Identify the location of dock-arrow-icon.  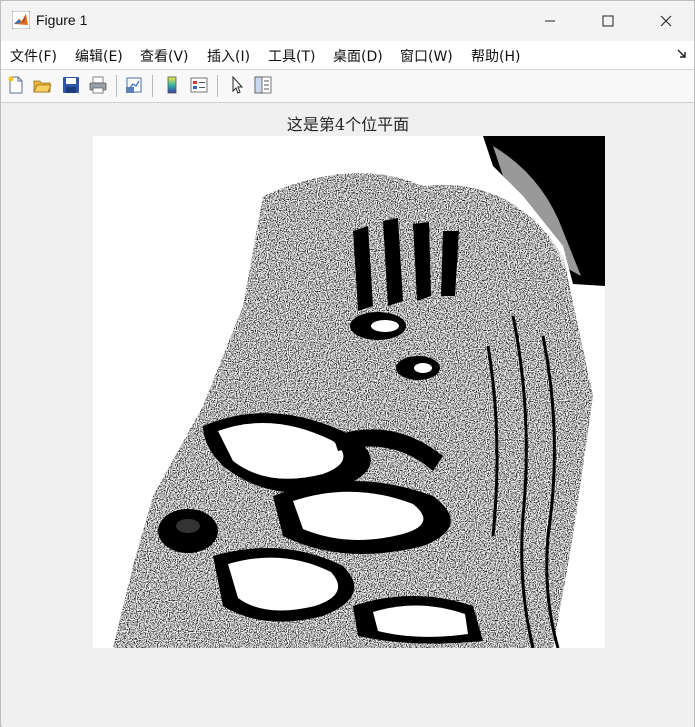
(682, 54).